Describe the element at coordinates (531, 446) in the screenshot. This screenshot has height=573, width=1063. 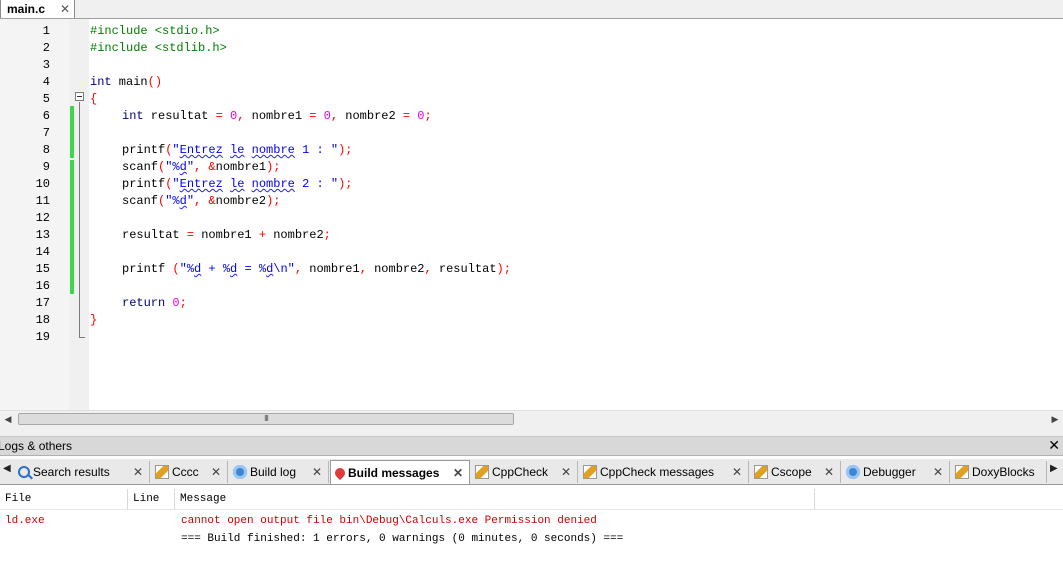
I see `logs-panel-header: Logs & others ✕` at that location.